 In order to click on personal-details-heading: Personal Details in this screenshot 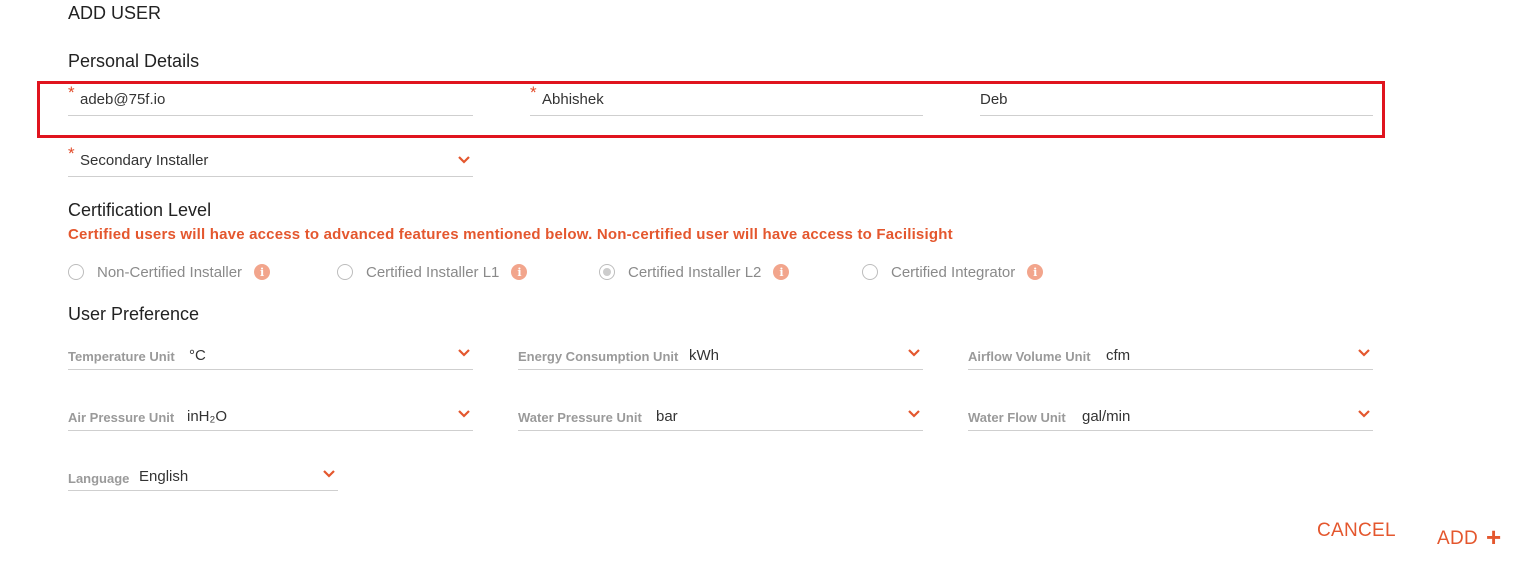, I will do `click(134, 61)`.